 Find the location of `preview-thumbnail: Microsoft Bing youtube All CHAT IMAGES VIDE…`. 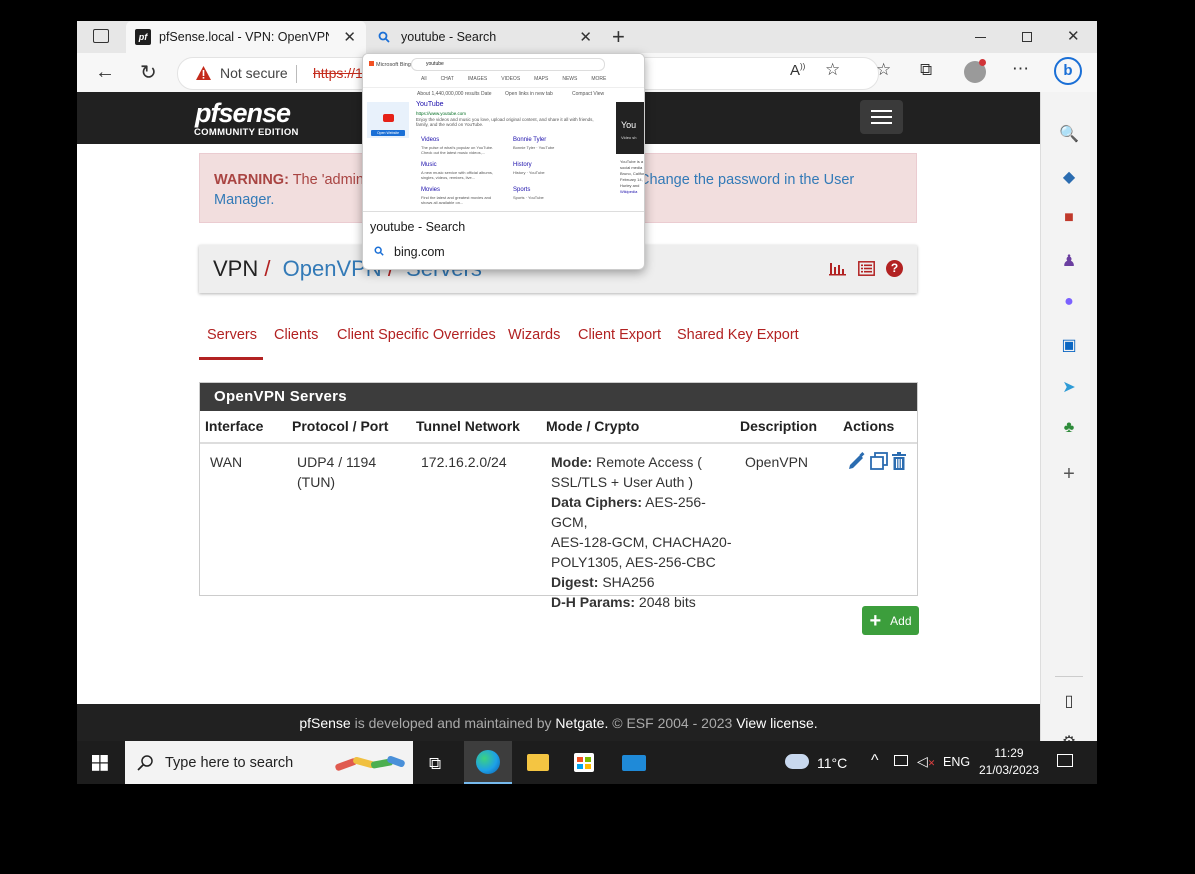

preview-thumbnail: Microsoft Bing youtube All CHAT IMAGES VIDE… is located at coordinates (503, 133).